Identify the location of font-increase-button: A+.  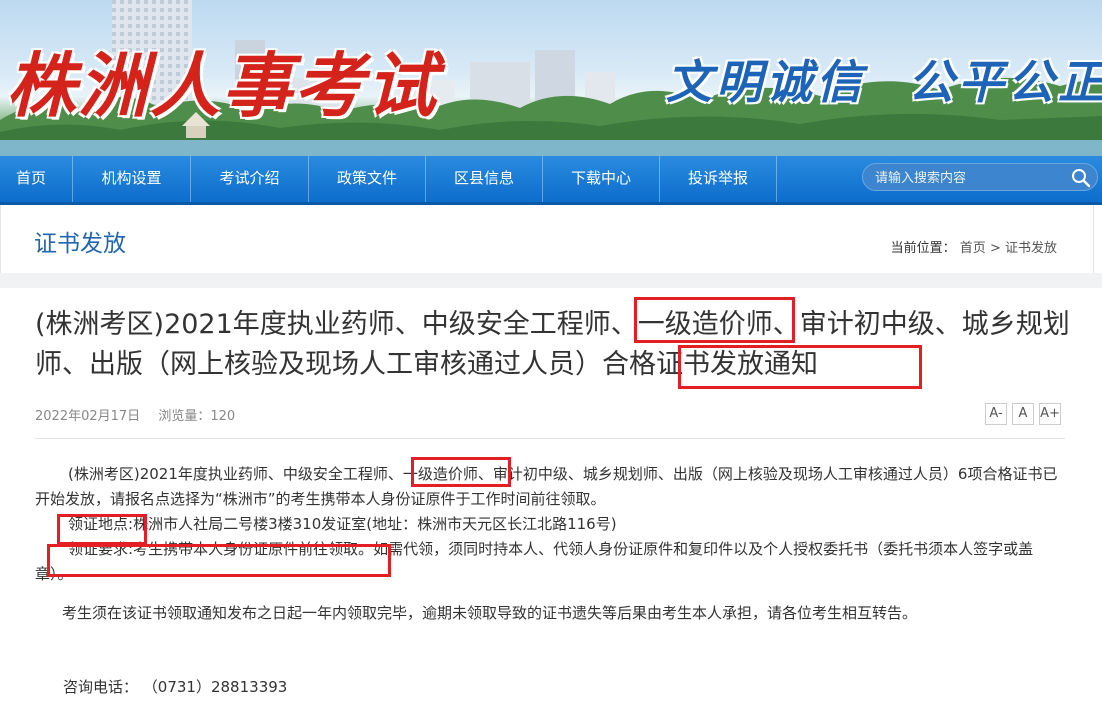
(1050, 414).